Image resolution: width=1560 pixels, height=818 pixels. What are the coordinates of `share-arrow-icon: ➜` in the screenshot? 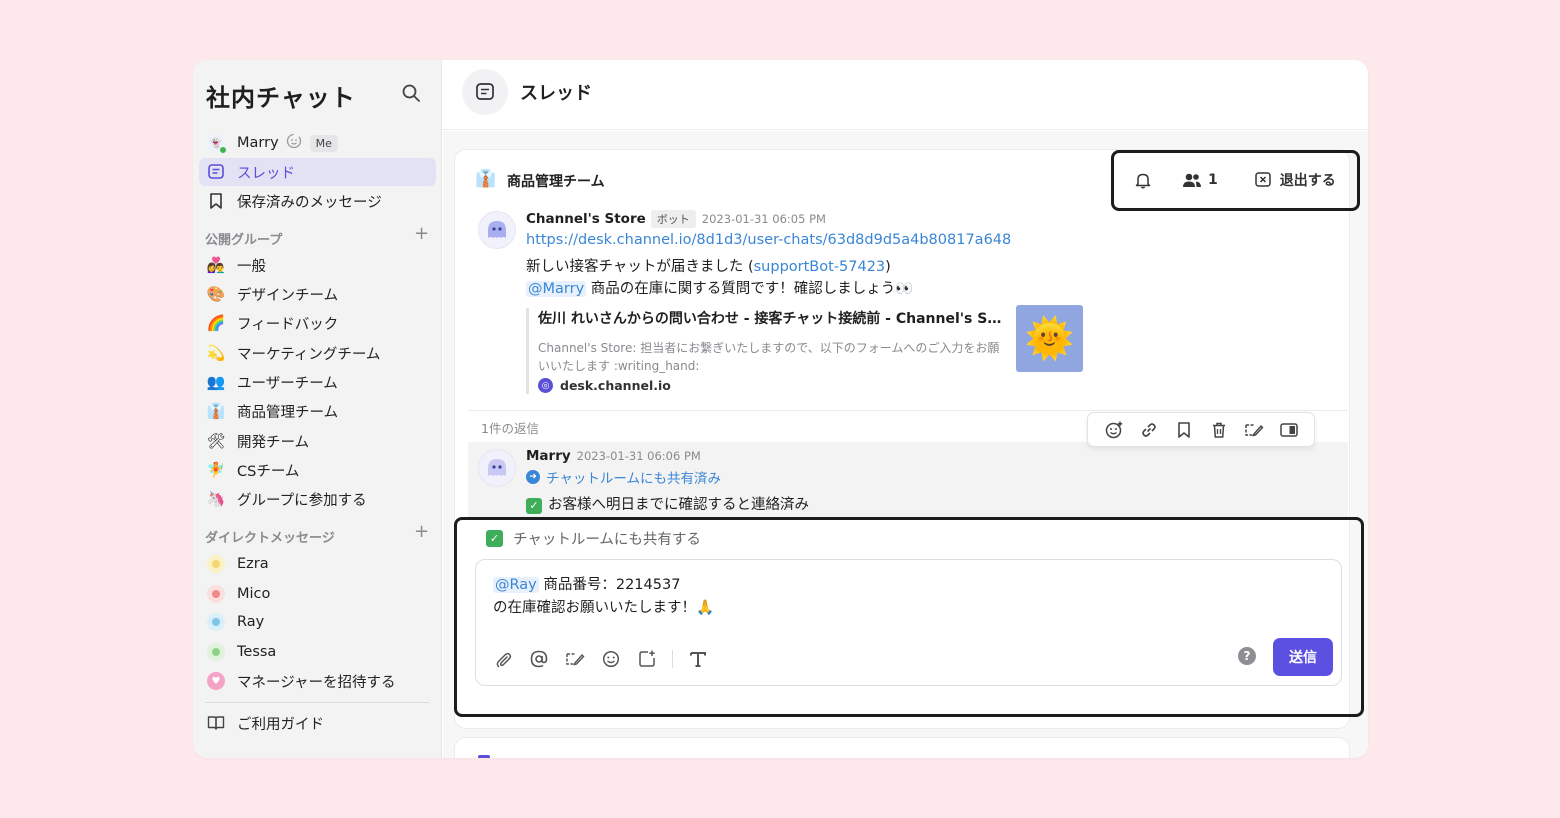 It's located at (533, 477).